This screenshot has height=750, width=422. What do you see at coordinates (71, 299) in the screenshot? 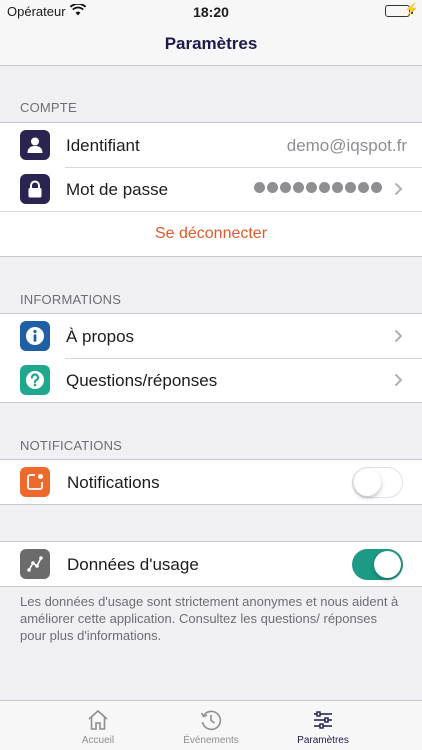
I see `section-header-information: Informations` at bounding box center [71, 299].